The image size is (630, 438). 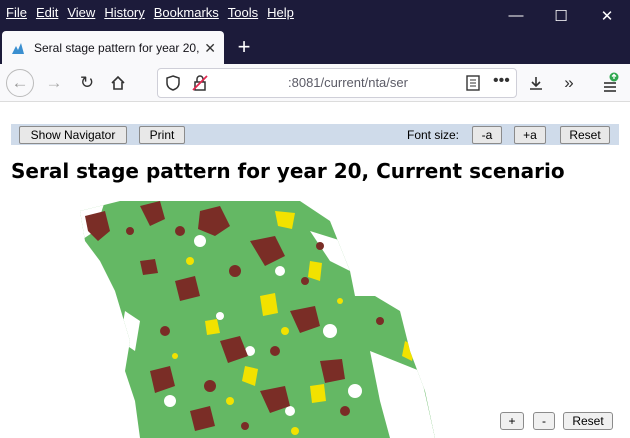 What do you see at coordinates (118, 83) in the screenshot?
I see `home-icon` at bounding box center [118, 83].